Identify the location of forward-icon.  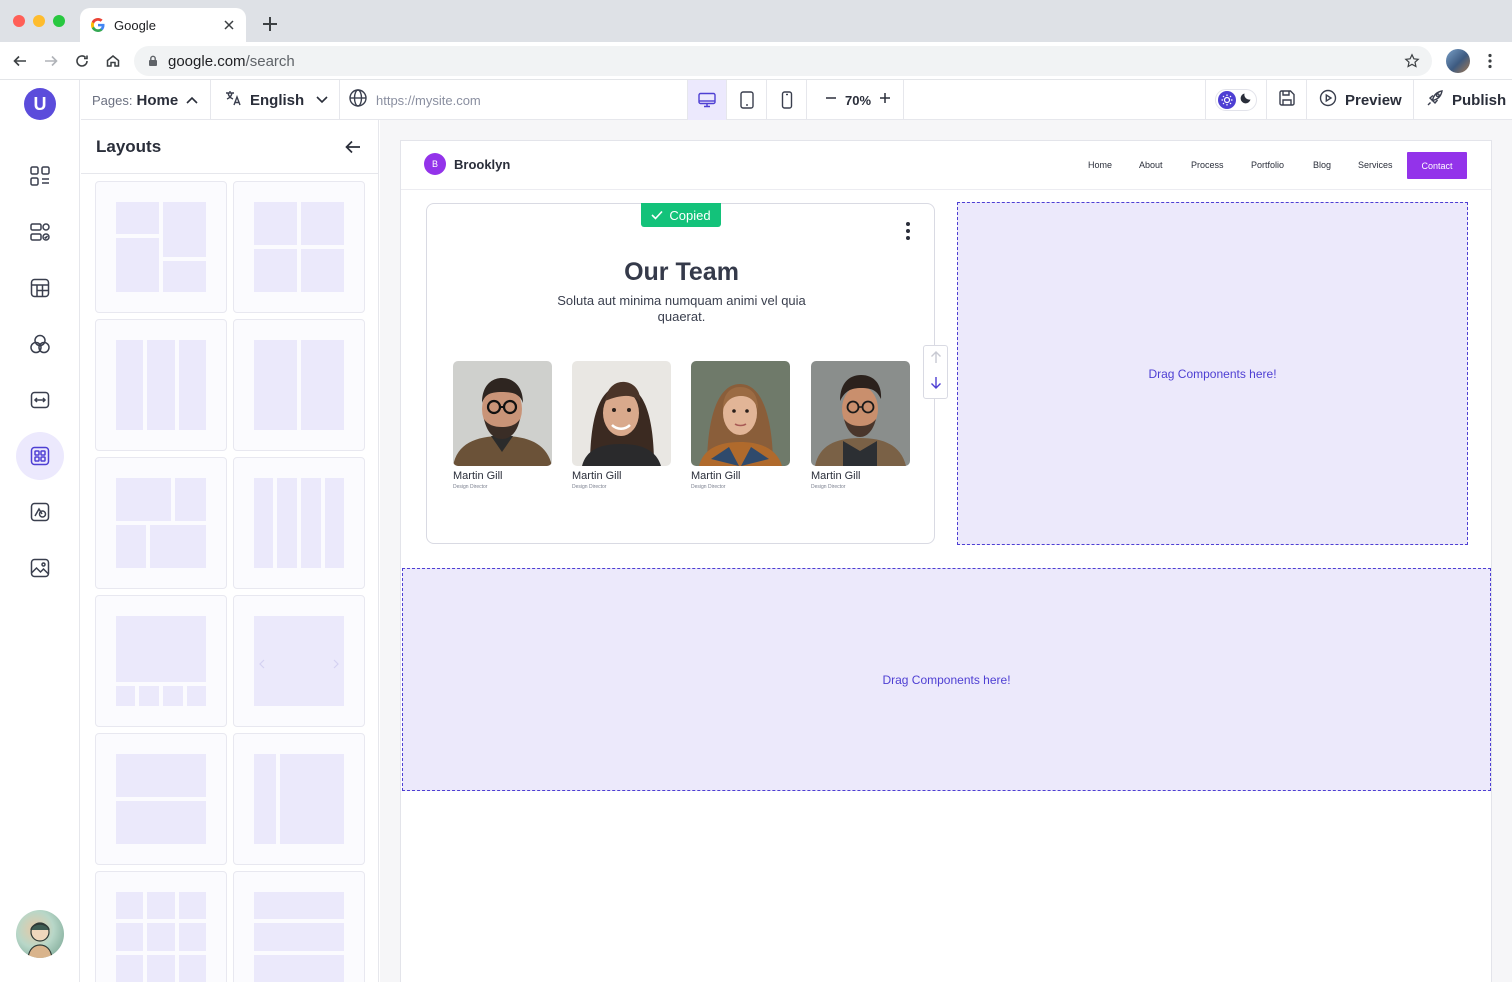
(51, 61).